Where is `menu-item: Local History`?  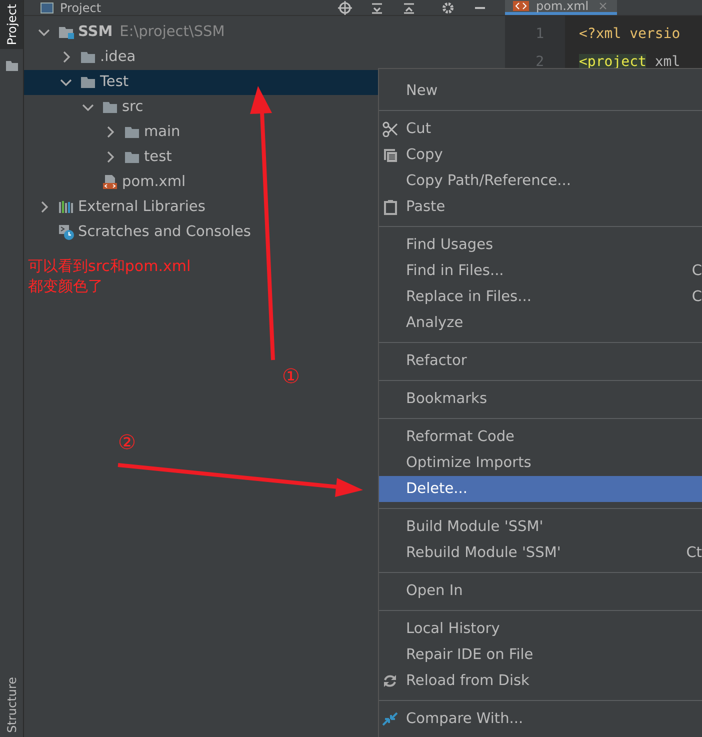 menu-item: Local History is located at coordinates (540, 629).